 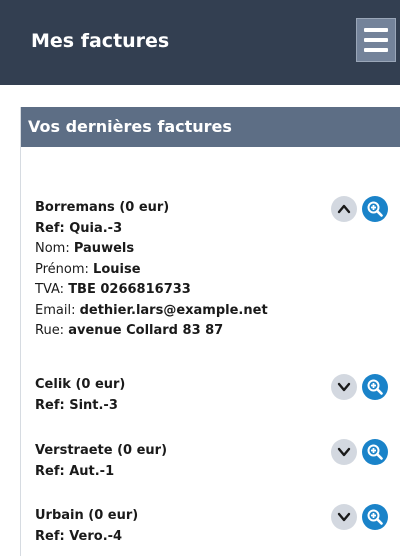 I want to click on panel-title: Vos dernières factures, so click(x=130, y=126).